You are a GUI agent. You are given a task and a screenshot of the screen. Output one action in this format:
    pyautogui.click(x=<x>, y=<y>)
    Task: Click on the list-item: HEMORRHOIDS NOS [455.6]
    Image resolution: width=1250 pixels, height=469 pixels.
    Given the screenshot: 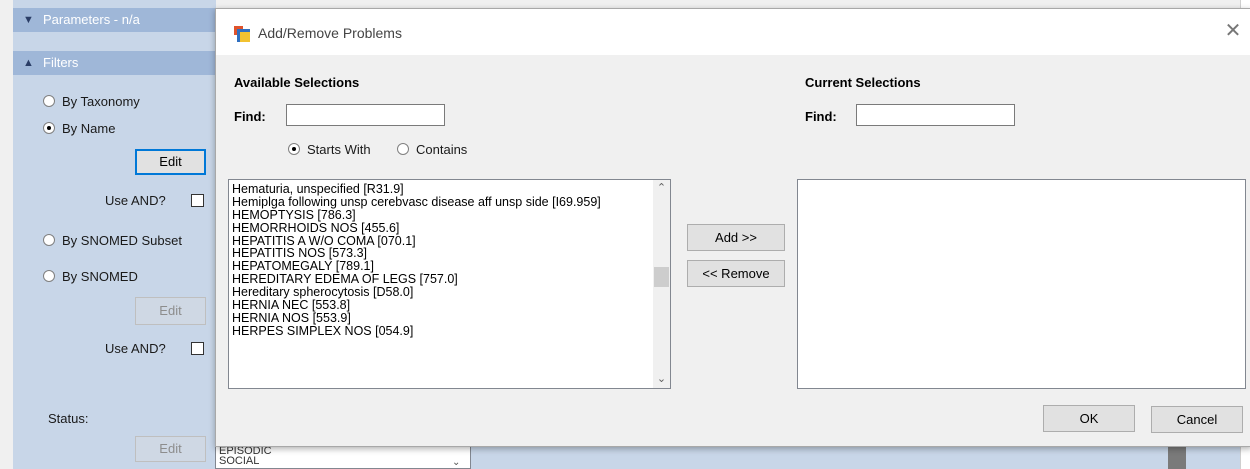 What is the action you would take?
    pyautogui.click(x=416, y=228)
    